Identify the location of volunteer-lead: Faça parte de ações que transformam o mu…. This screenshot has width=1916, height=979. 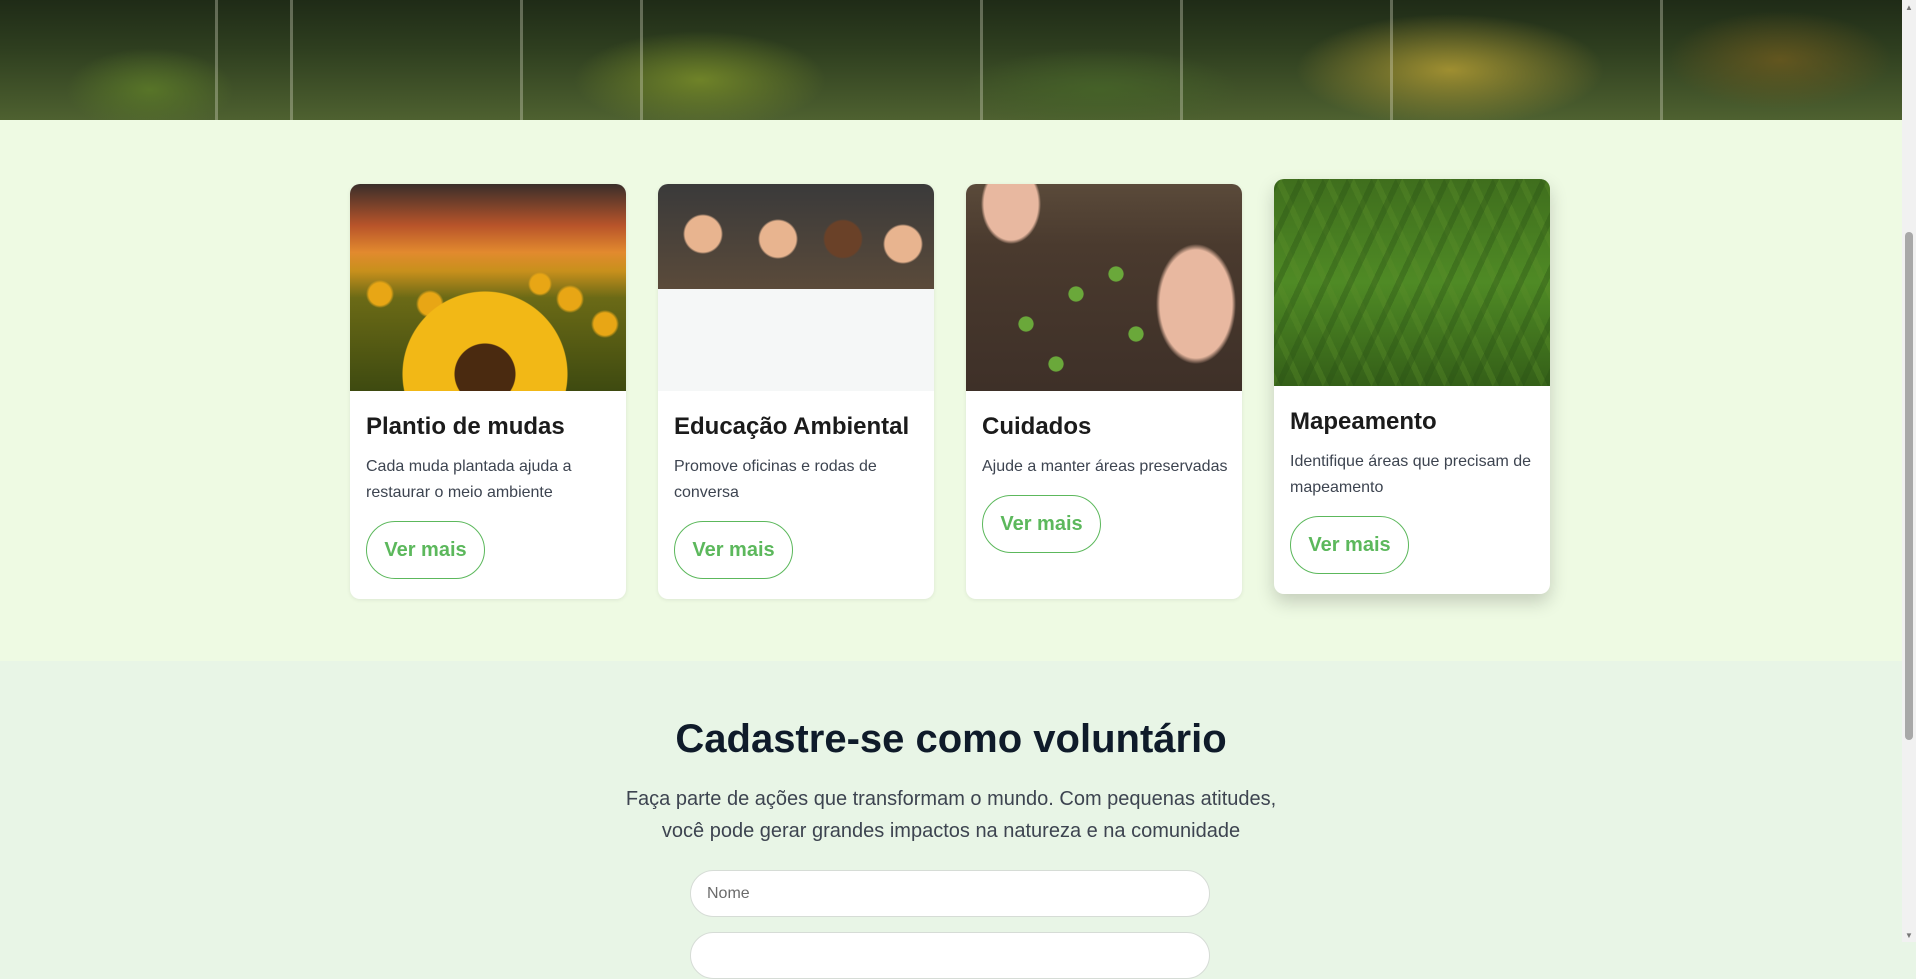
(951, 815).